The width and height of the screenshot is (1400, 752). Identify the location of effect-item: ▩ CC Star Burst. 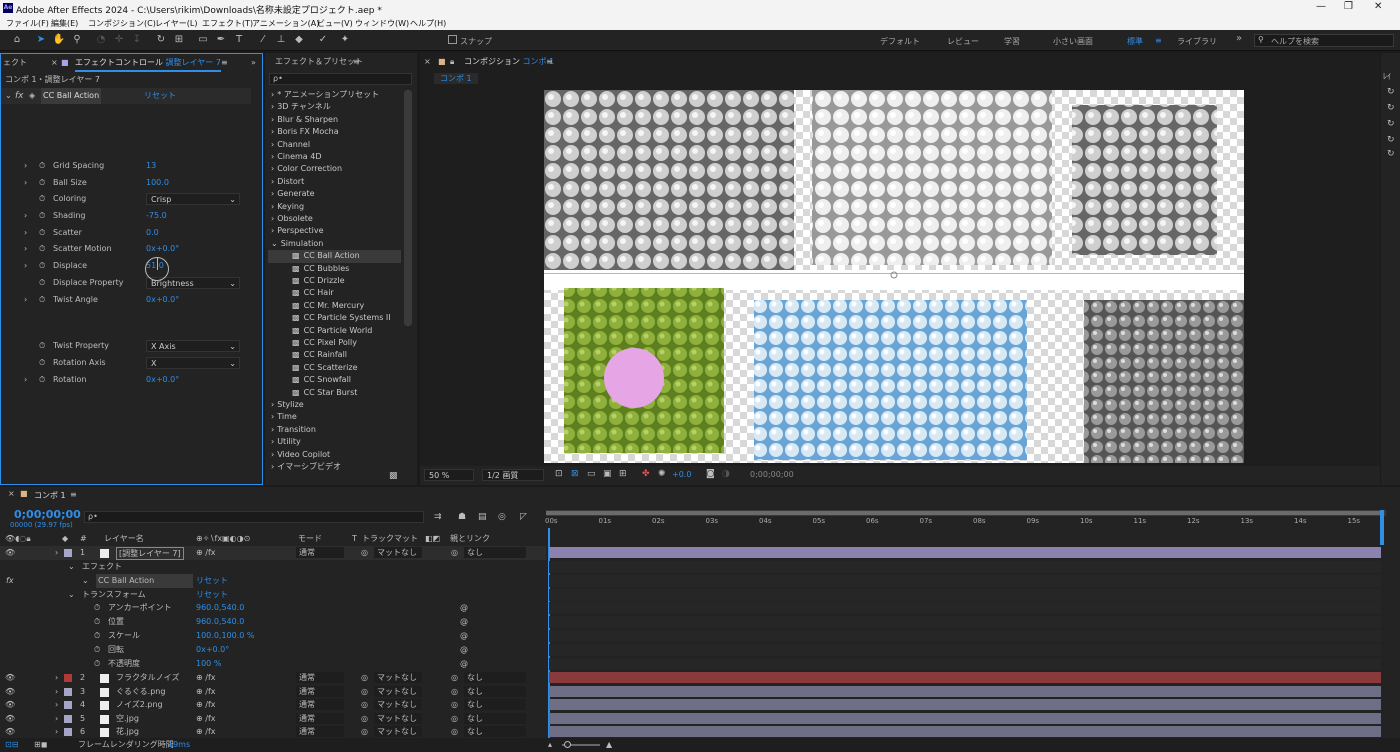
(312, 393).